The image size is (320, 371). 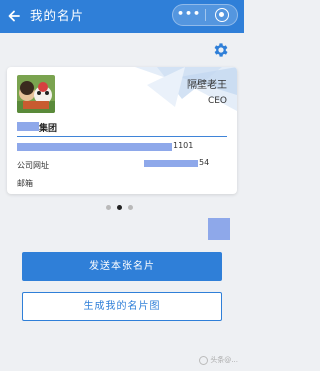 What do you see at coordinates (36, 94) in the screenshot?
I see `avatar` at bounding box center [36, 94].